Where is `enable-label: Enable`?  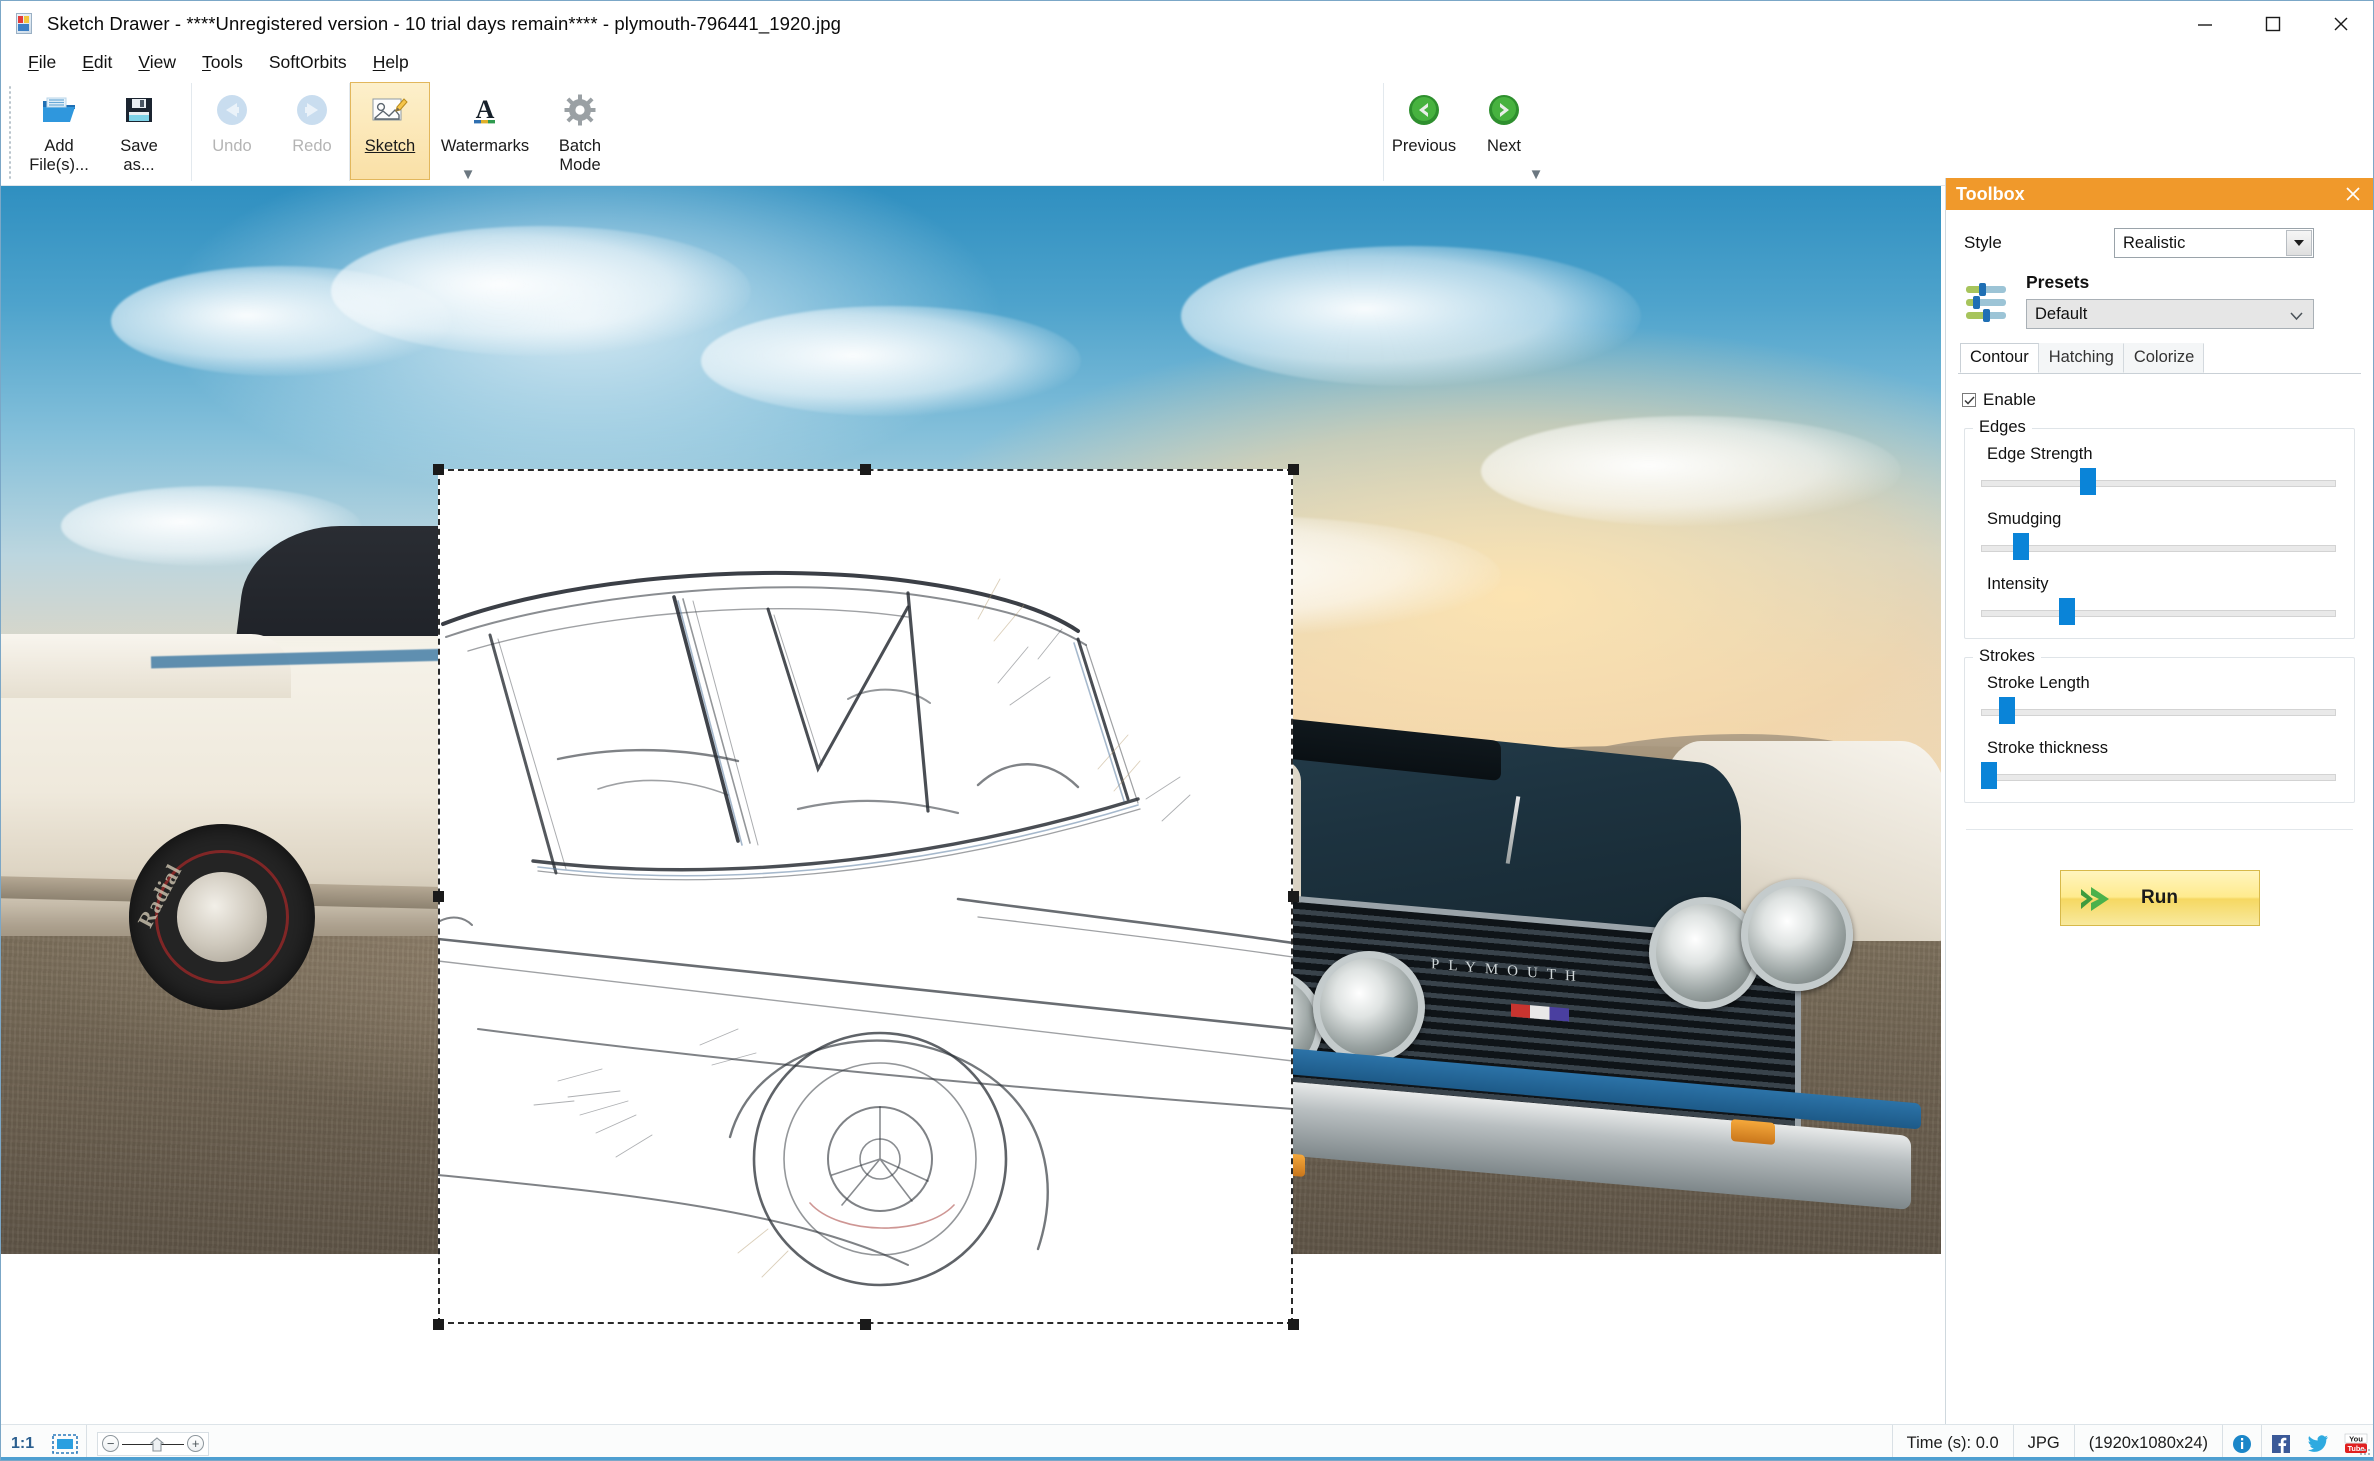
enable-label: Enable is located at coordinates (2009, 399).